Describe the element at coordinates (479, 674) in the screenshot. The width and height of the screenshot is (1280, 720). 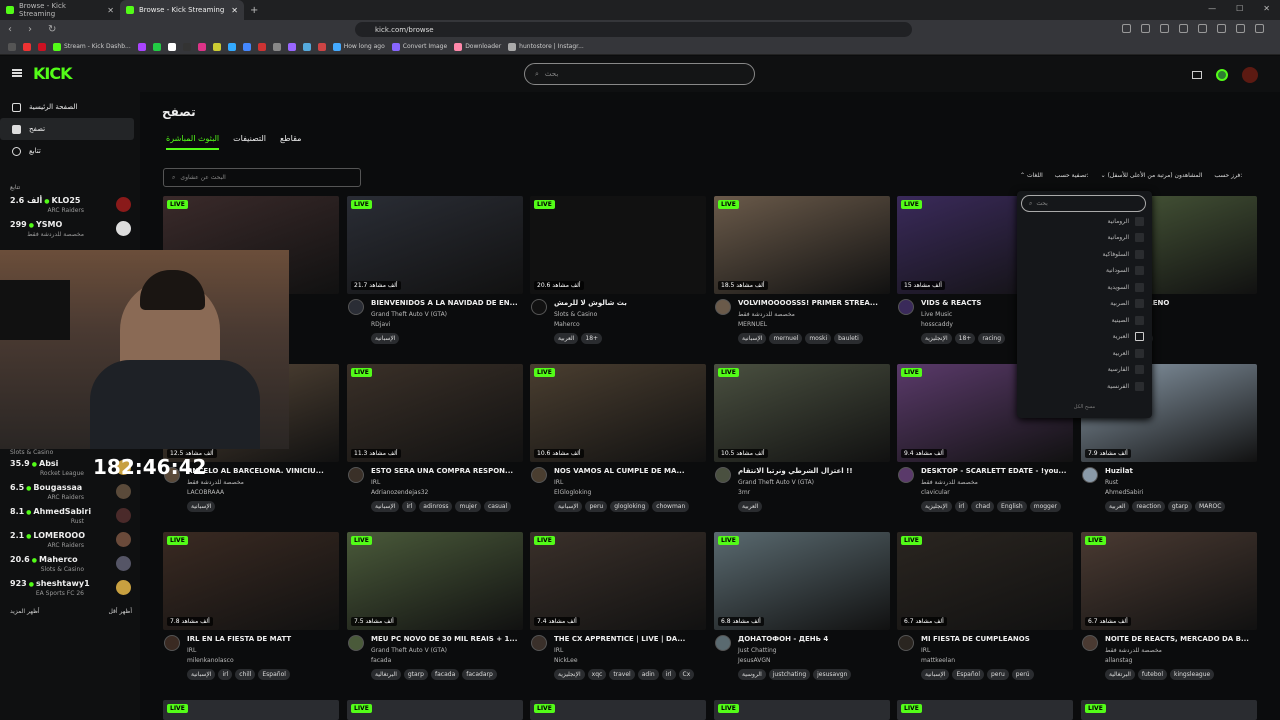
I see `stream-tag: facadarp` at that location.